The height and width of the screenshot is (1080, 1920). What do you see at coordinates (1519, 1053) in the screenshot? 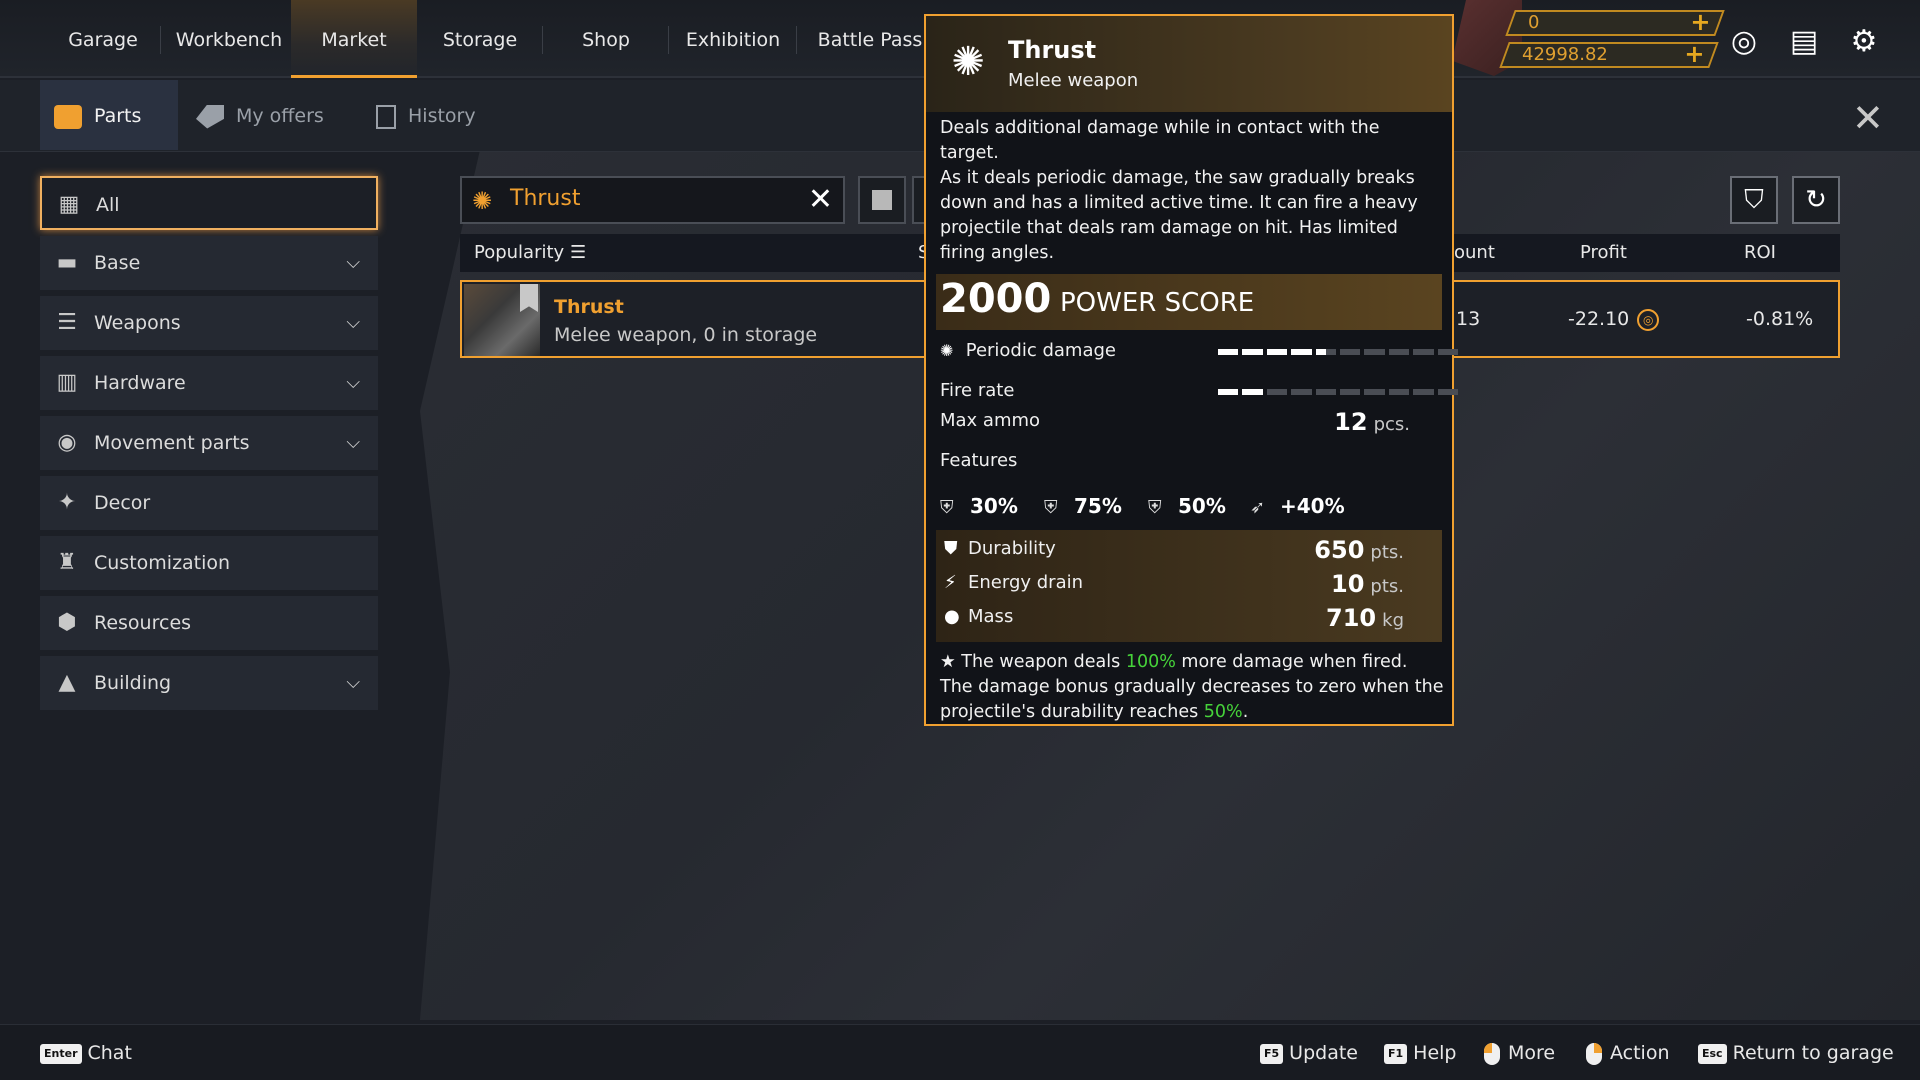
I see `more-hint: More` at bounding box center [1519, 1053].